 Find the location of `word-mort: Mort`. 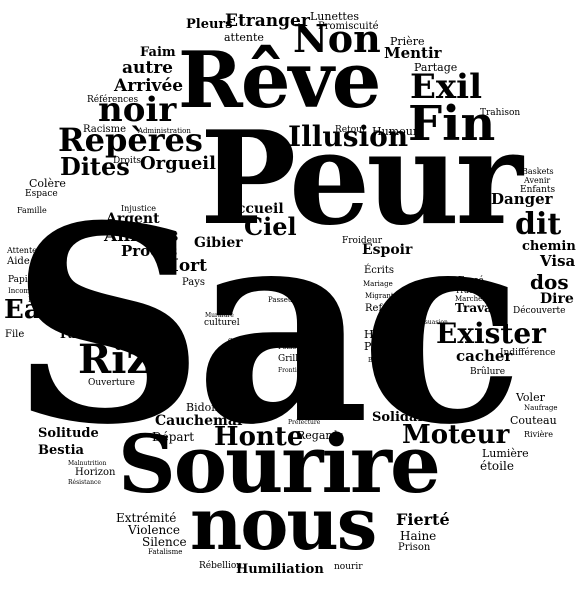

word-mort: Mort is located at coordinates (183, 266).